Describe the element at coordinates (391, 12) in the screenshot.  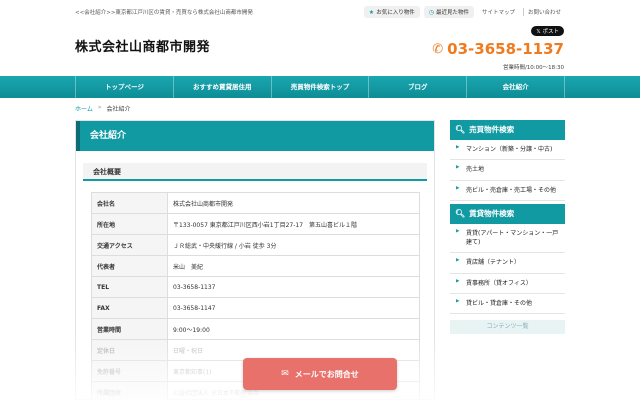
I see `favorites-button: ★ お気に入り物件` at that location.